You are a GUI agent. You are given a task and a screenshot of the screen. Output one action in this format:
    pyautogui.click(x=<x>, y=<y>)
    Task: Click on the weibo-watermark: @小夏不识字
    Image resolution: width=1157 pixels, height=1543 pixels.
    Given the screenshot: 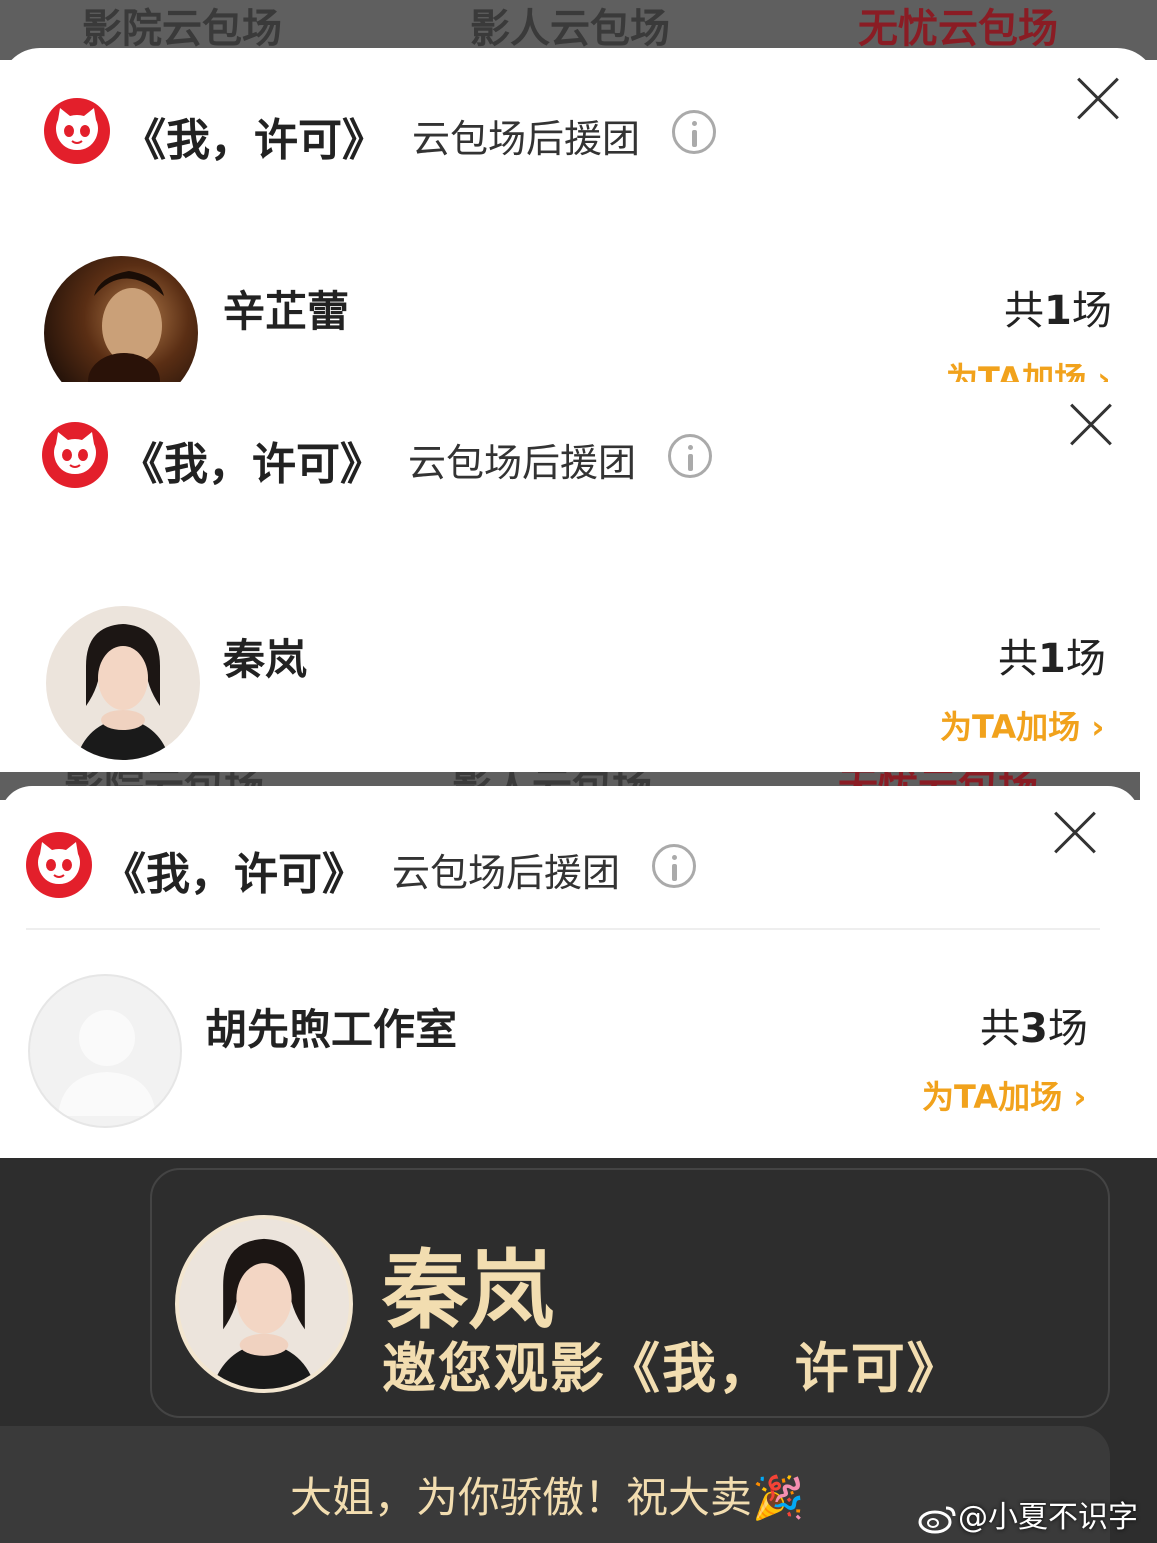 What is the action you would take?
    pyautogui.click(x=1028, y=1514)
    